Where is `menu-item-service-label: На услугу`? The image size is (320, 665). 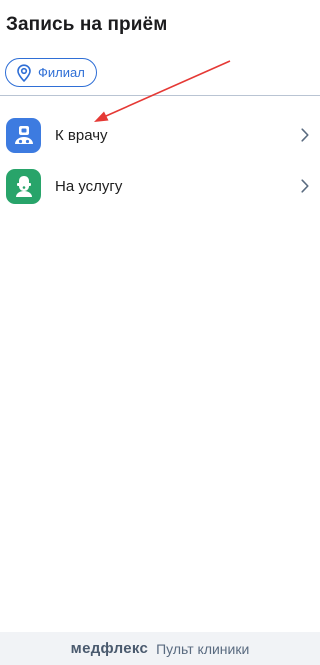
menu-item-service-label: На услугу is located at coordinates (89, 186).